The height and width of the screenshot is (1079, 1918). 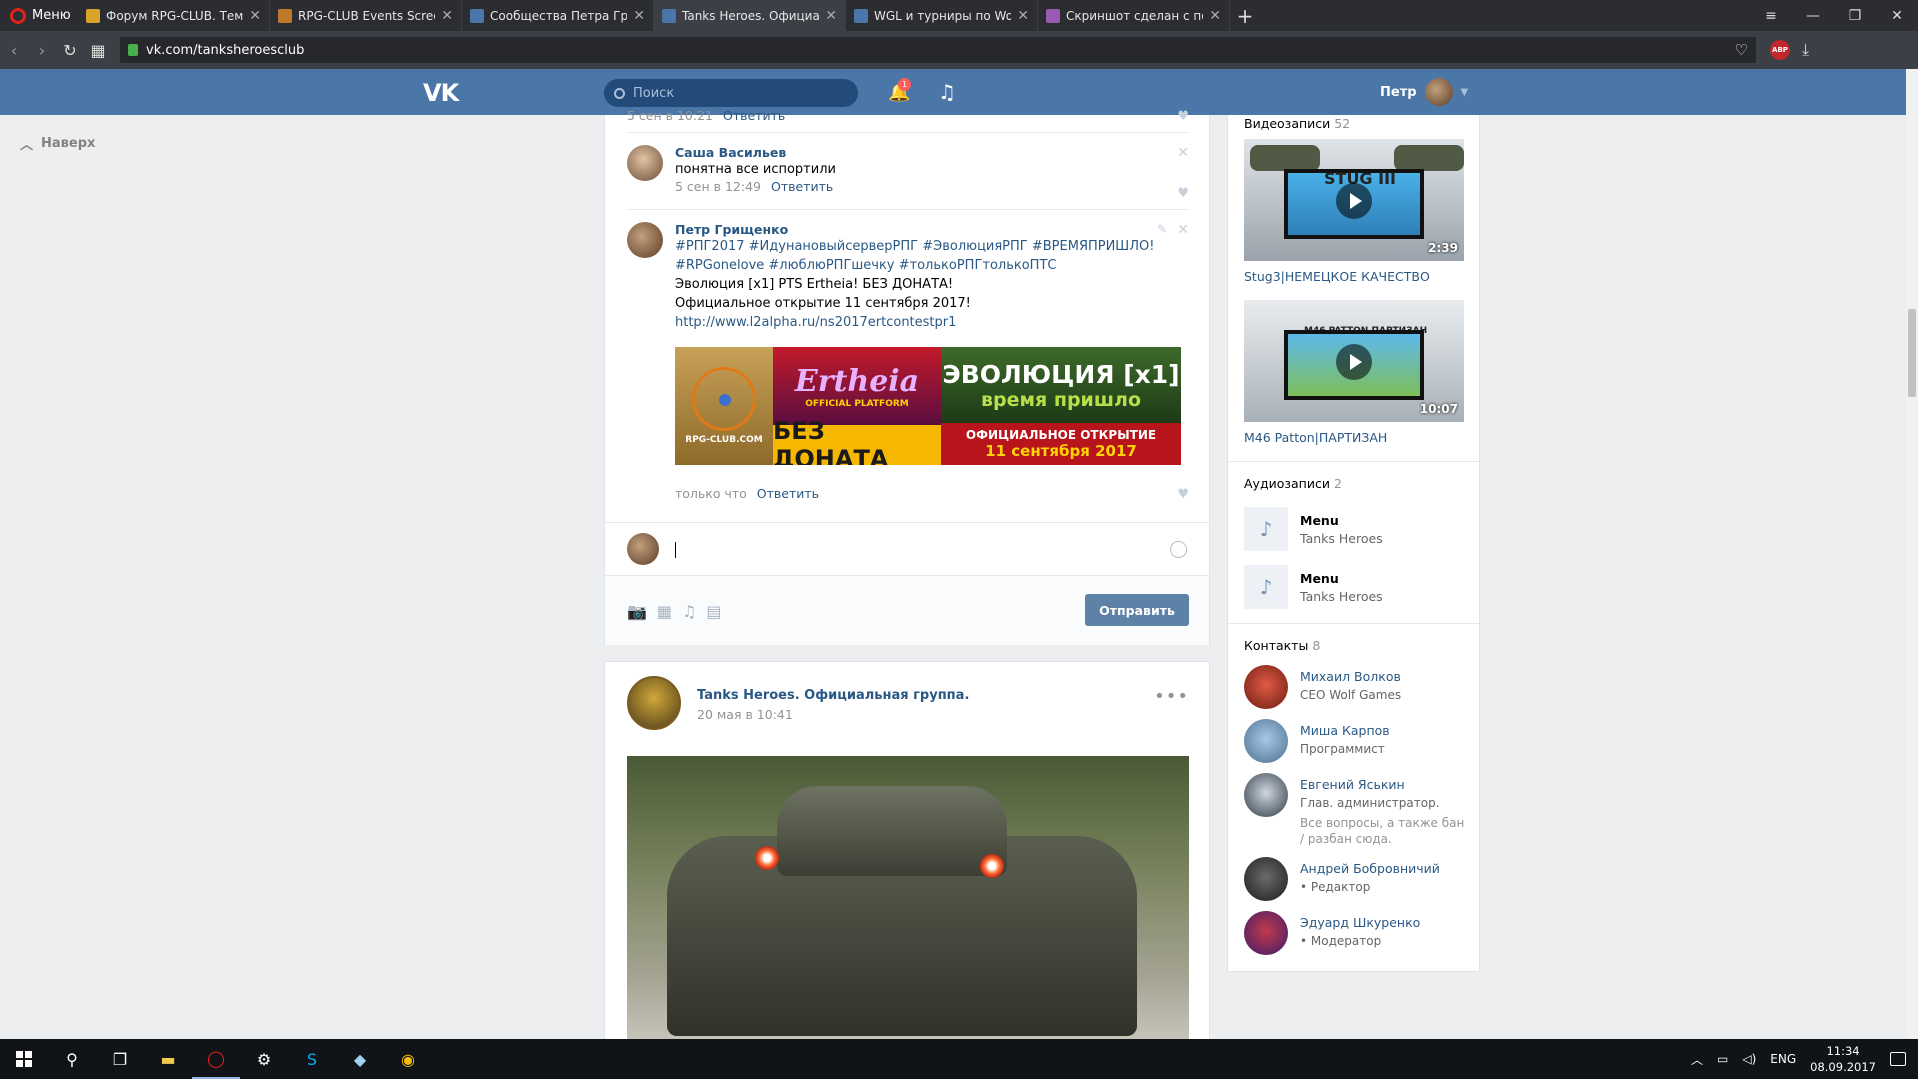 I want to click on video-title: M46 Patton|ПАРТИЗАН, so click(x=1353, y=437).